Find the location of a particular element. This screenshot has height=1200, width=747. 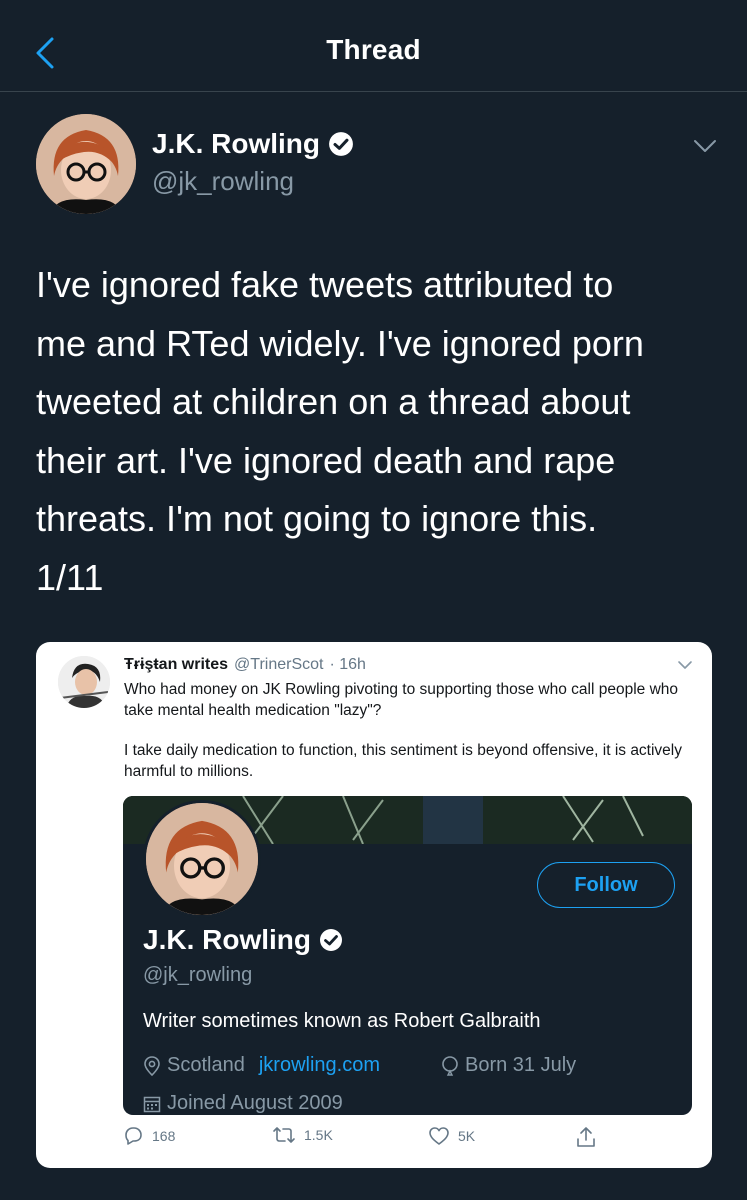

page-title: Thread is located at coordinates (373, 49).